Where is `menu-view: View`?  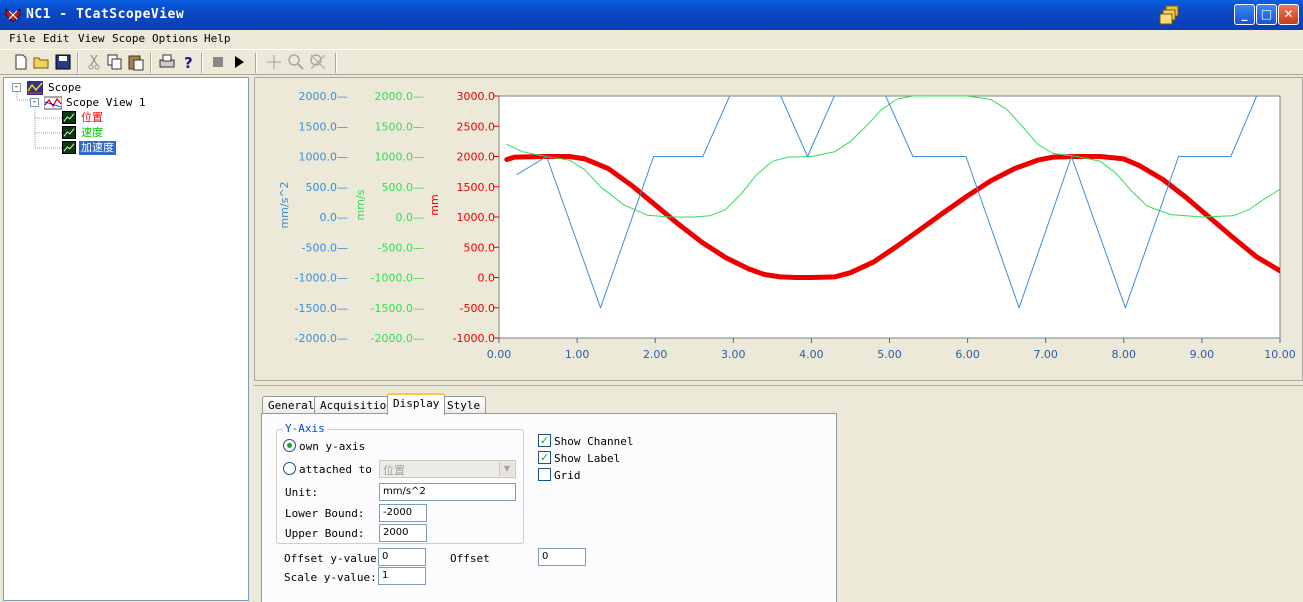
menu-view: View is located at coordinates (91, 38).